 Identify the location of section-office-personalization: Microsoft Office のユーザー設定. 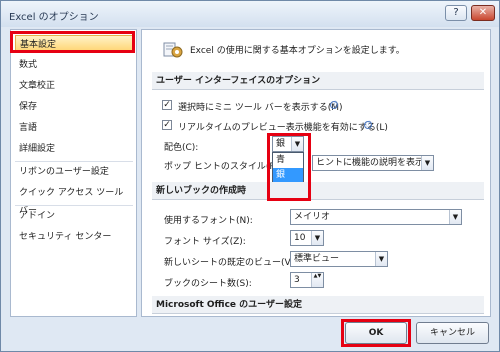
(318, 305).